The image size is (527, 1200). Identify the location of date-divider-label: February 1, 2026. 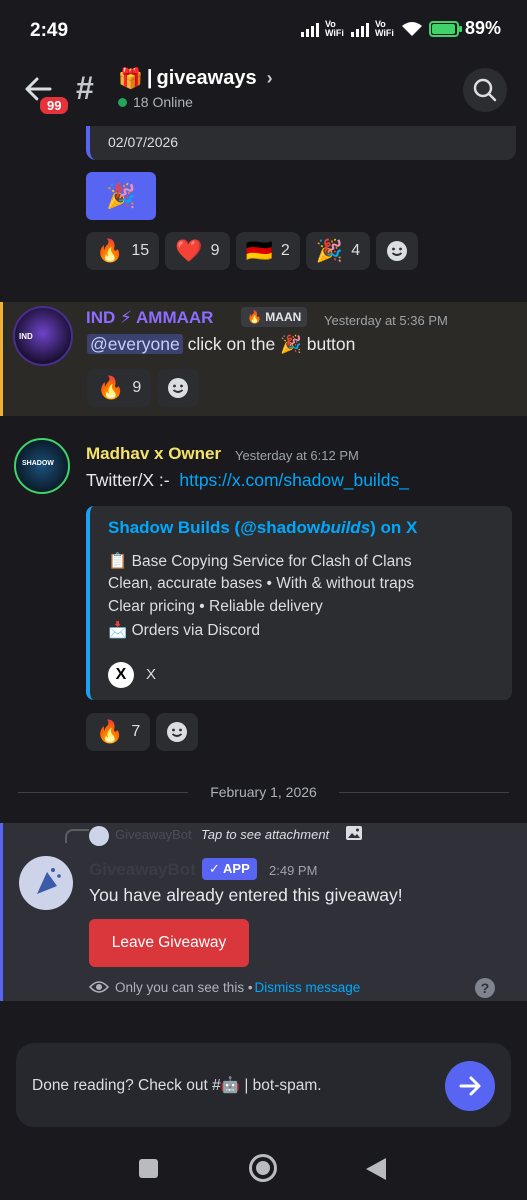
(263, 792).